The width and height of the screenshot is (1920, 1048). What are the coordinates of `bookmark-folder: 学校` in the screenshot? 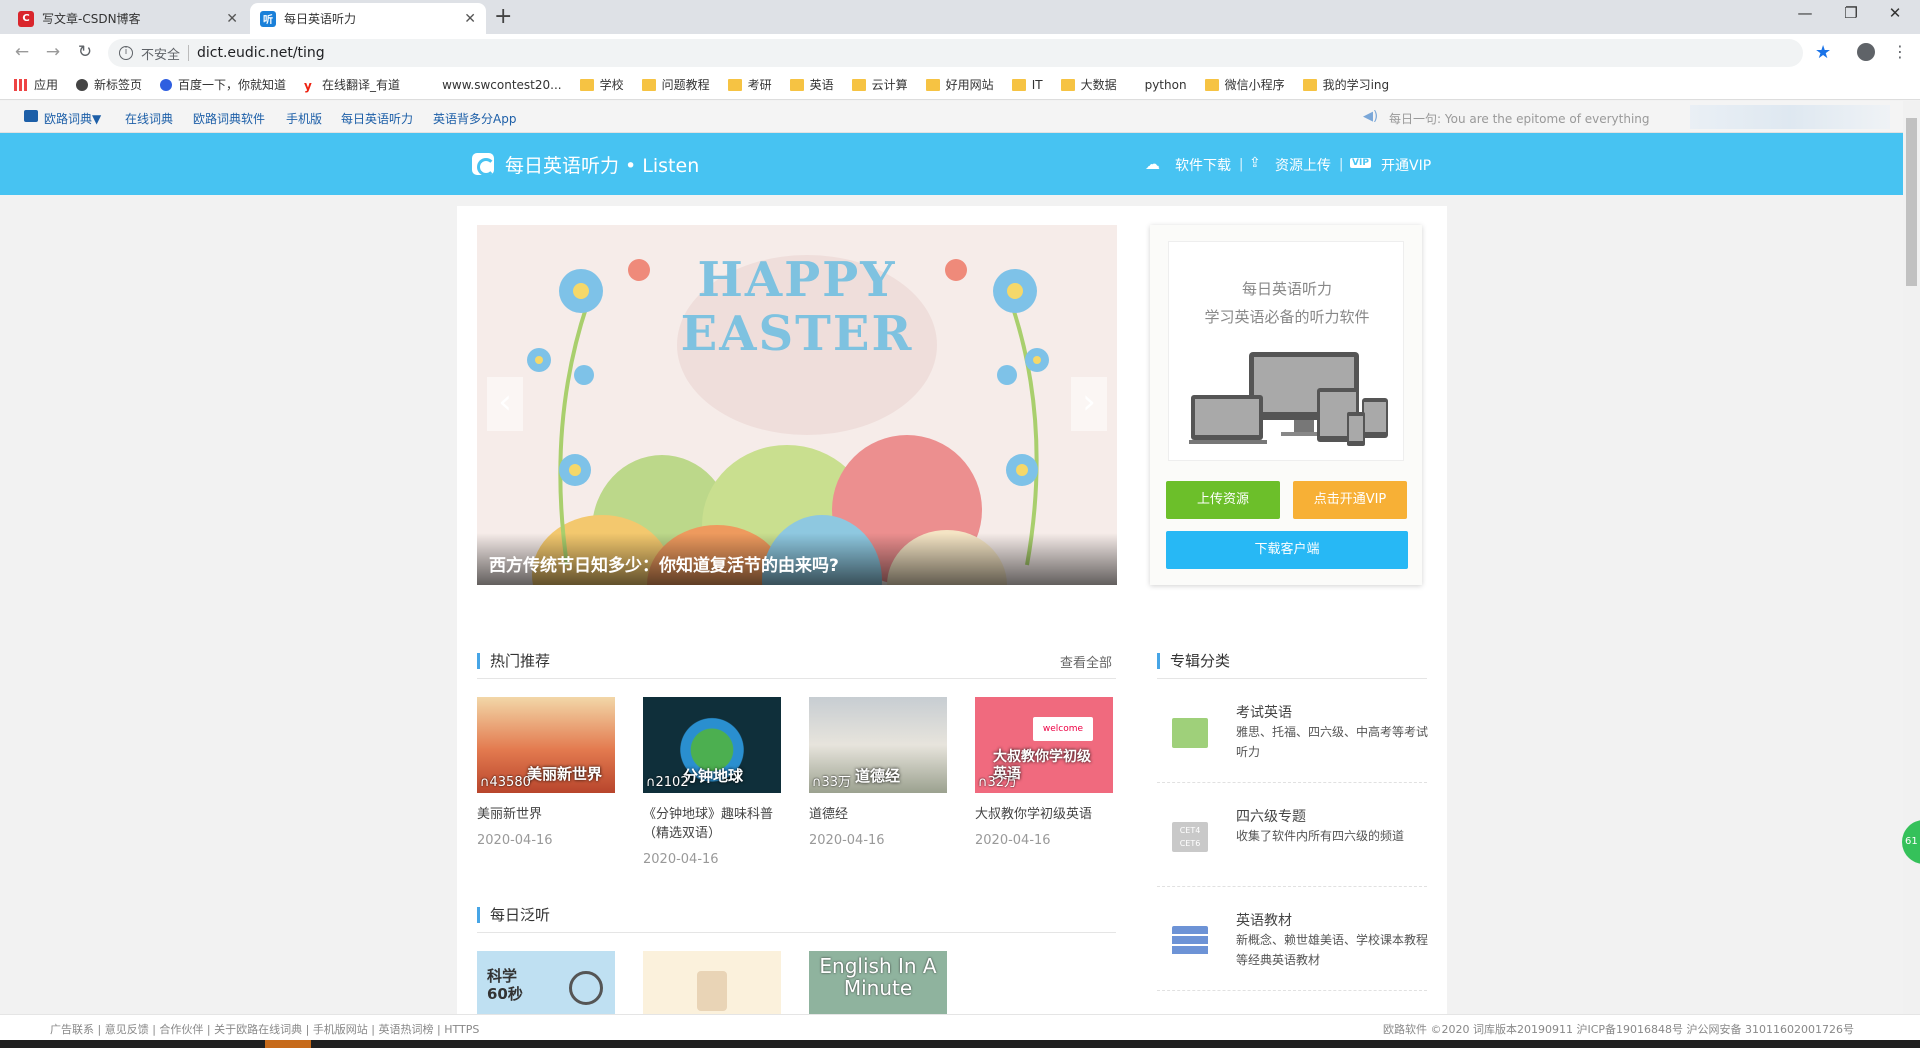 It's located at (601, 84).